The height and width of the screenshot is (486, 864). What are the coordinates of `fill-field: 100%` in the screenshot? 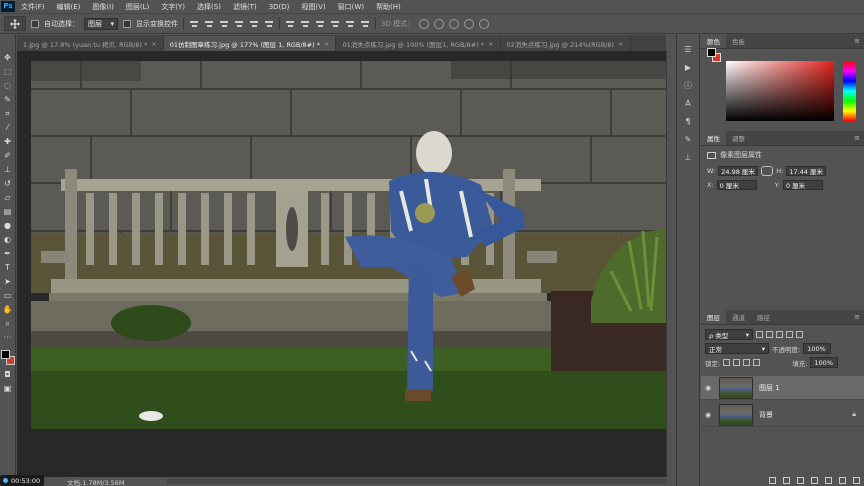 It's located at (824, 362).